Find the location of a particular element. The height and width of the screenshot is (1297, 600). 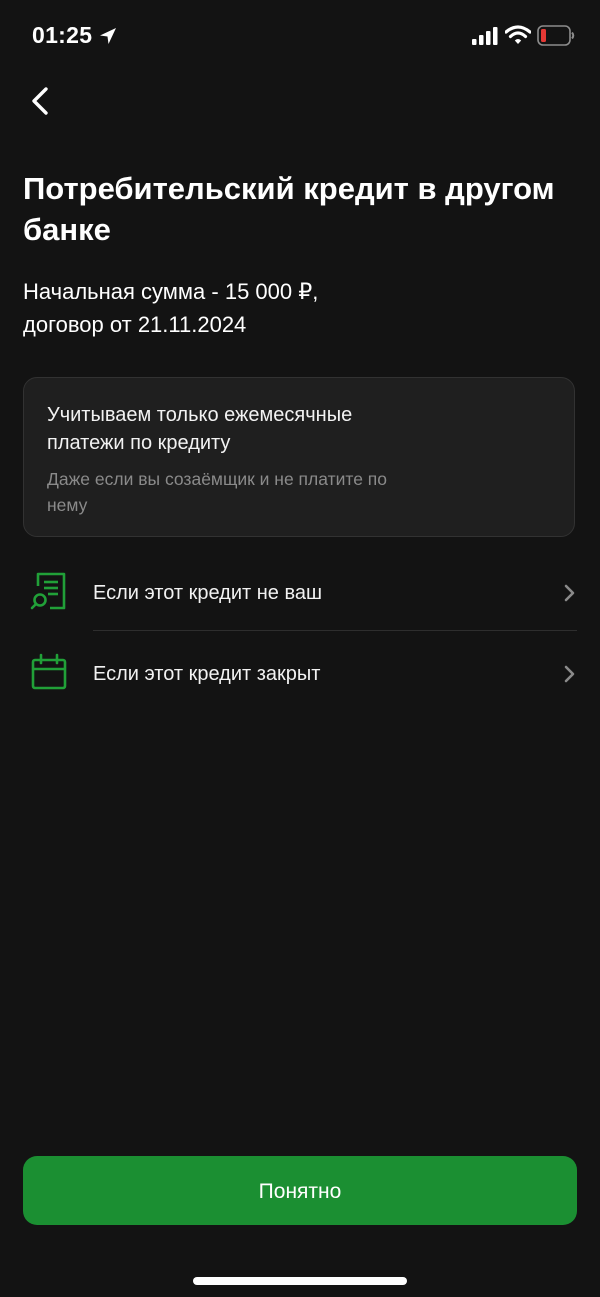

back-button is located at coordinates (42, 102).